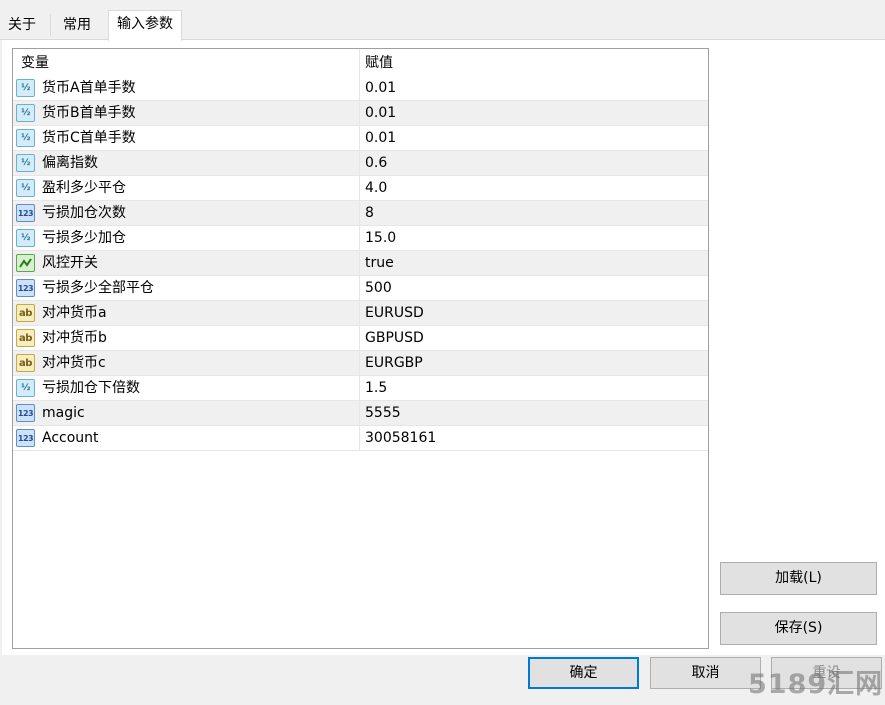 This screenshot has width=885, height=705. Describe the element at coordinates (35, 62) in the screenshot. I see `column-header-variable: 变量` at that location.